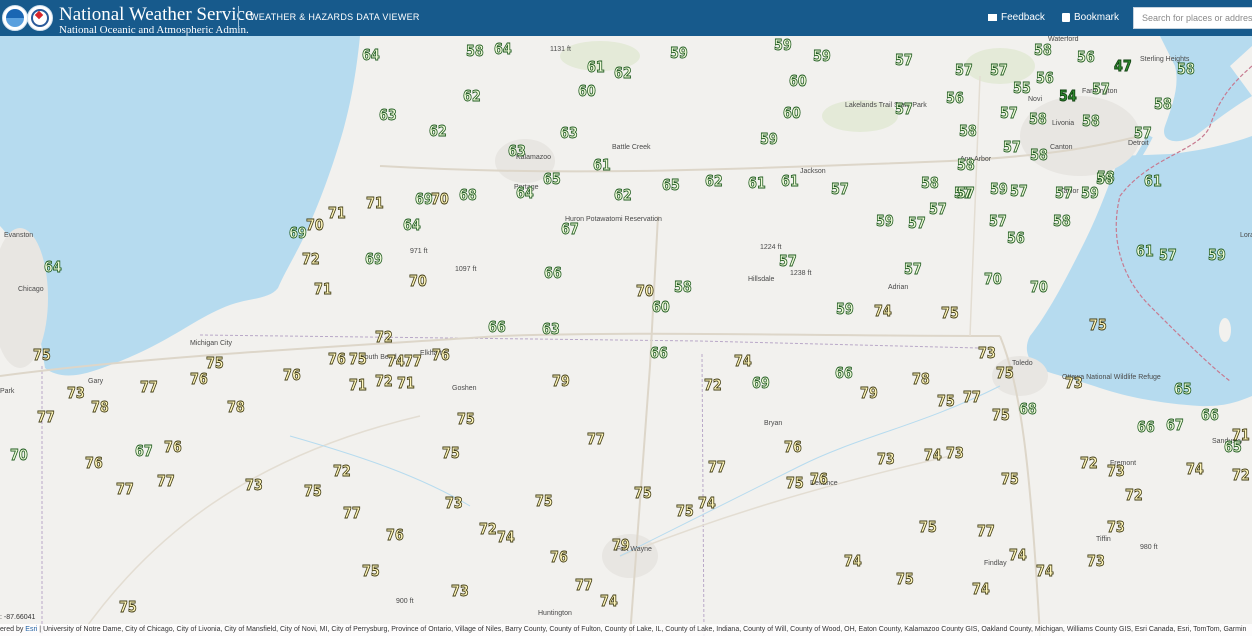 The height and width of the screenshot is (636, 1252). Describe the element at coordinates (921, 379) in the screenshot. I see `temperature-marker: 78` at that location.